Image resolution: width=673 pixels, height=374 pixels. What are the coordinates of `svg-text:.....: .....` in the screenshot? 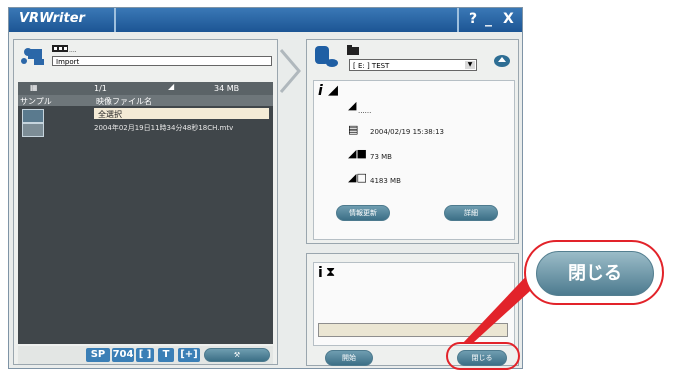 It's located at (72, 50).